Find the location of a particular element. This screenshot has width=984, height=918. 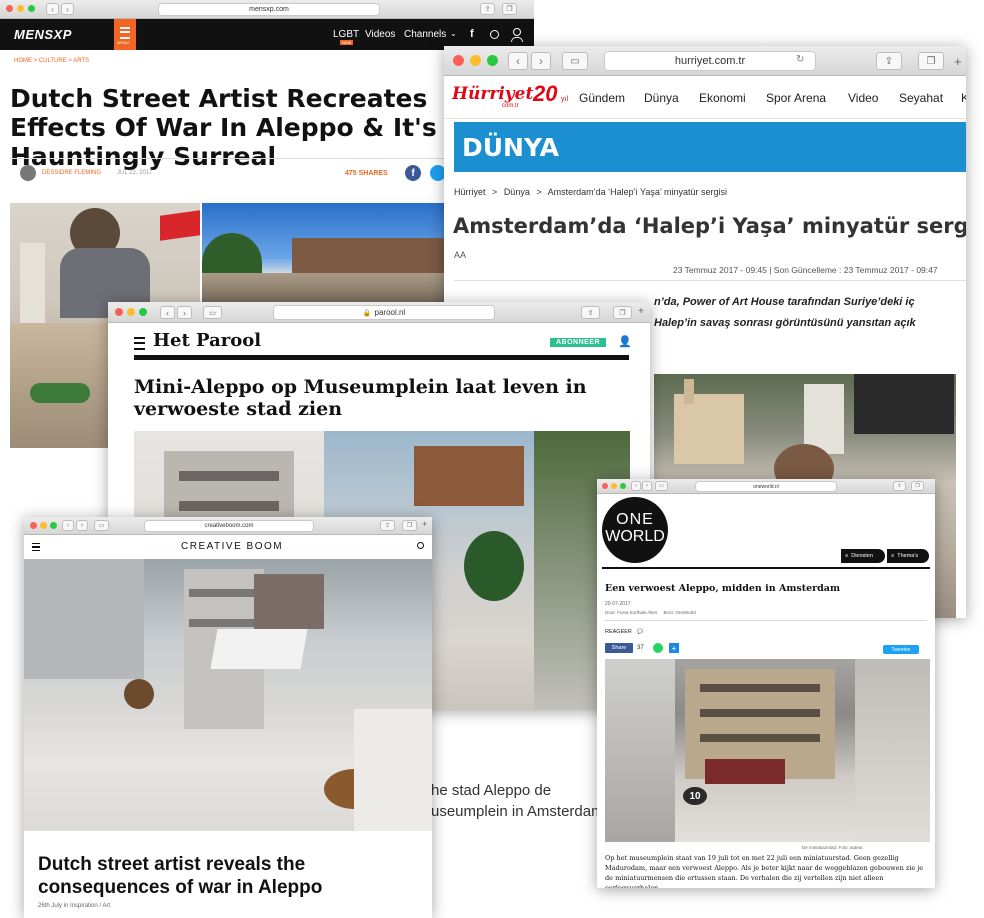

site-logo: Hürriyet is located at coordinates (492, 94).